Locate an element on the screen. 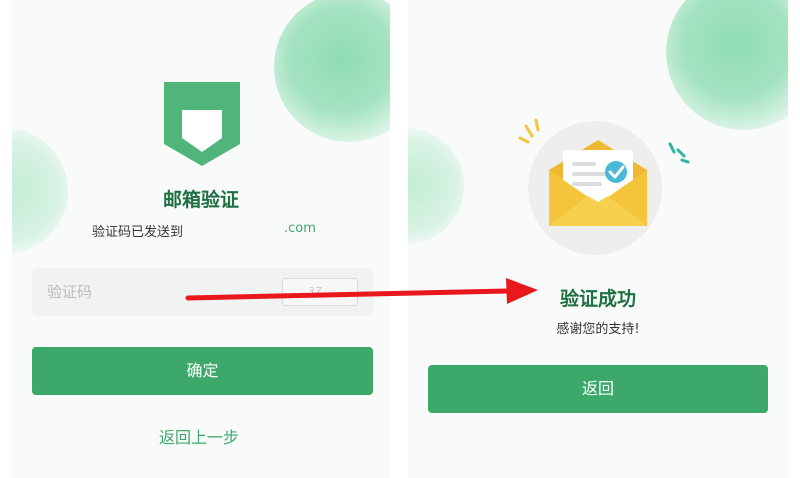 Image resolution: width=800 pixels, height=478 pixels. confirm-button: 确定 is located at coordinates (202, 371).